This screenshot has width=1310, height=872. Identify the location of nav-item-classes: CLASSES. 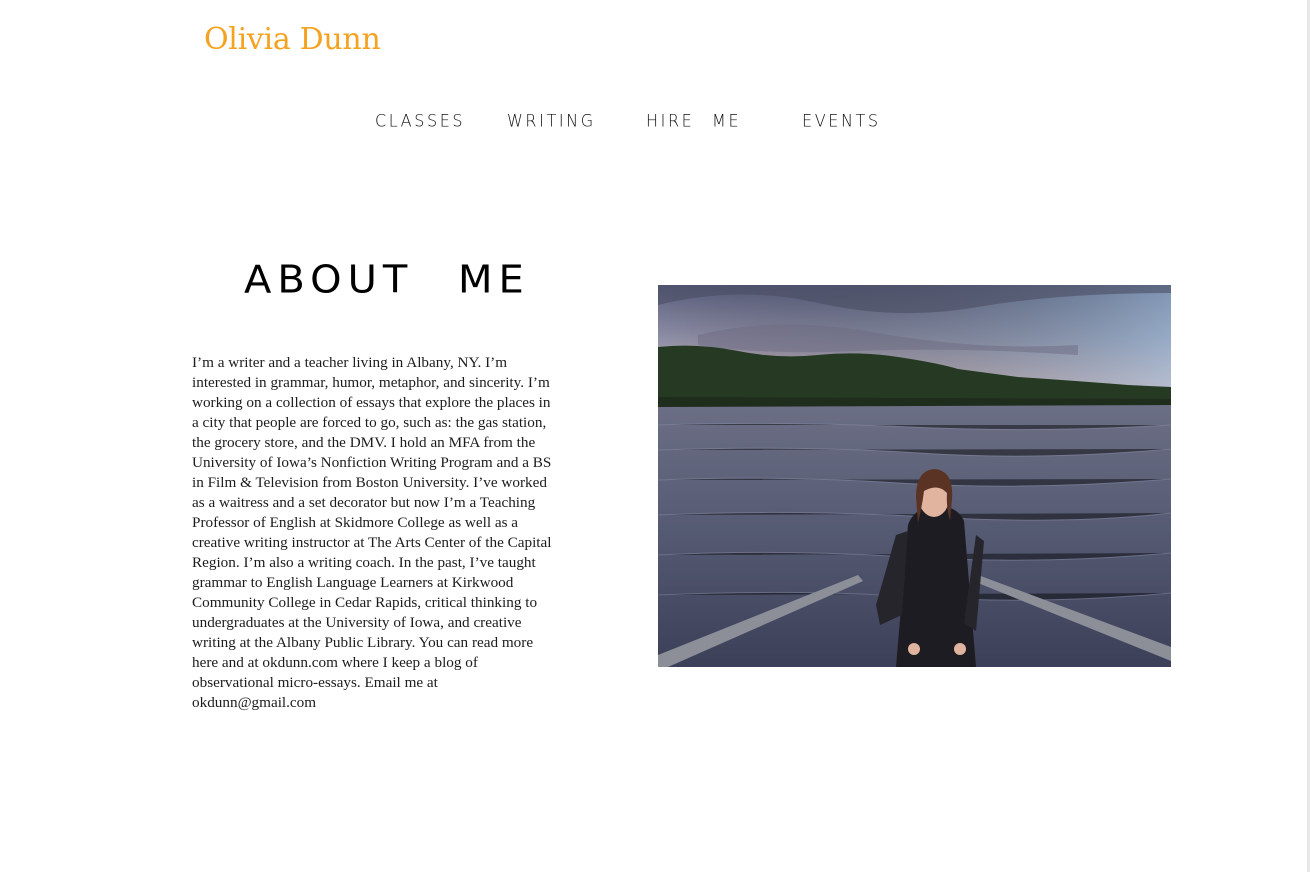
(420, 121).